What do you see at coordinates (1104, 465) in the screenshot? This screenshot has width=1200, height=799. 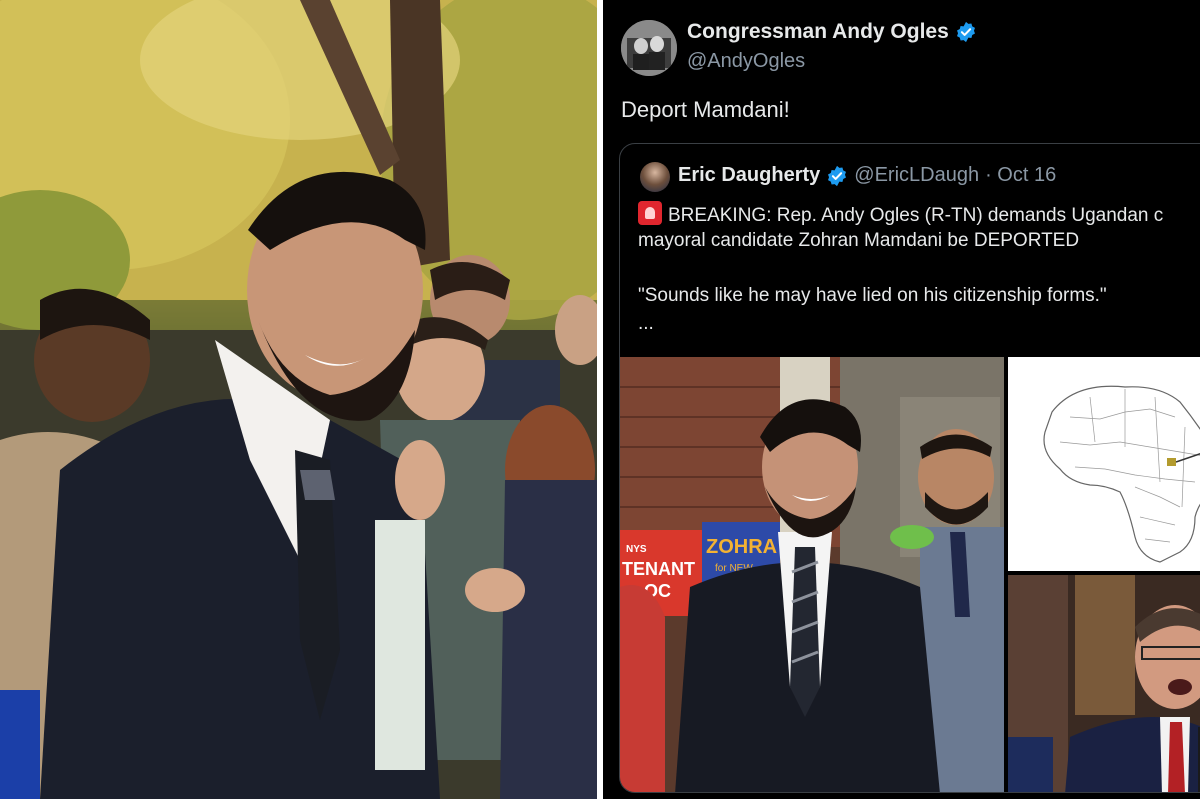 I see `media-africa-map` at bounding box center [1104, 465].